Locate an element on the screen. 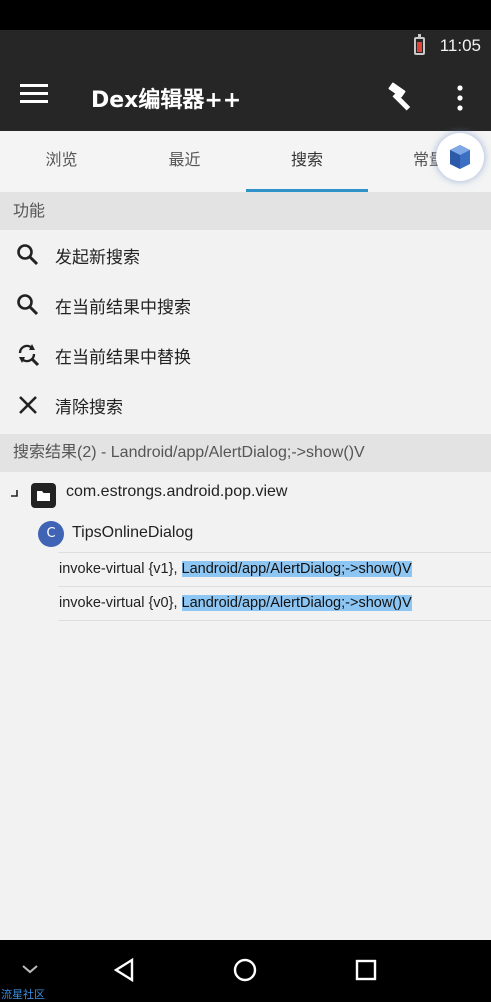 The height and width of the screenshot is (1002, 491). package-tree-node: com.estrongs.android.pop.view is located at coordinates (245, 492).